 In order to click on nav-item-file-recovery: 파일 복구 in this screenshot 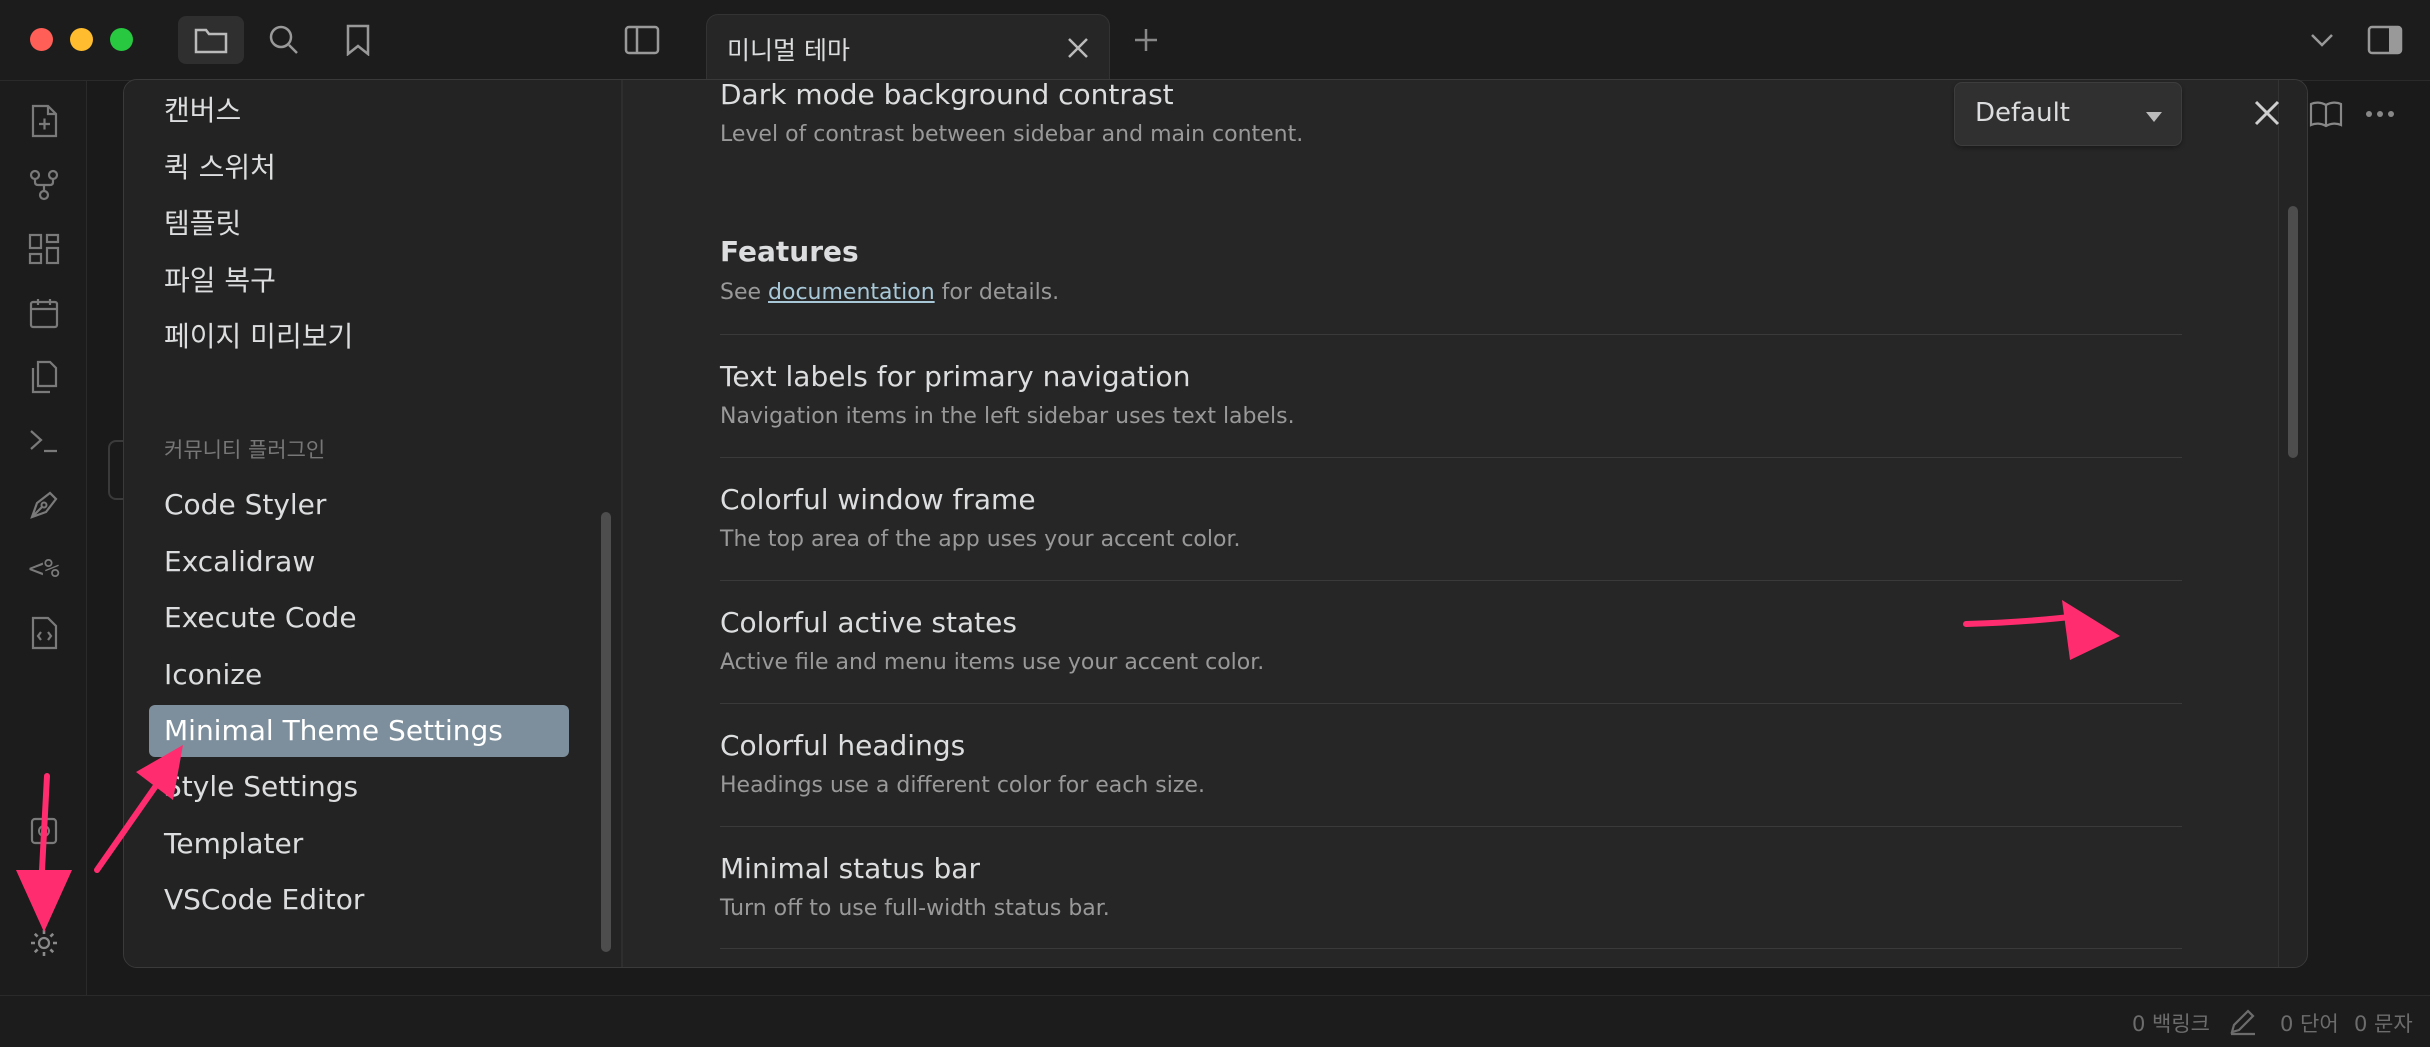, I will do `click(220, 281)`.